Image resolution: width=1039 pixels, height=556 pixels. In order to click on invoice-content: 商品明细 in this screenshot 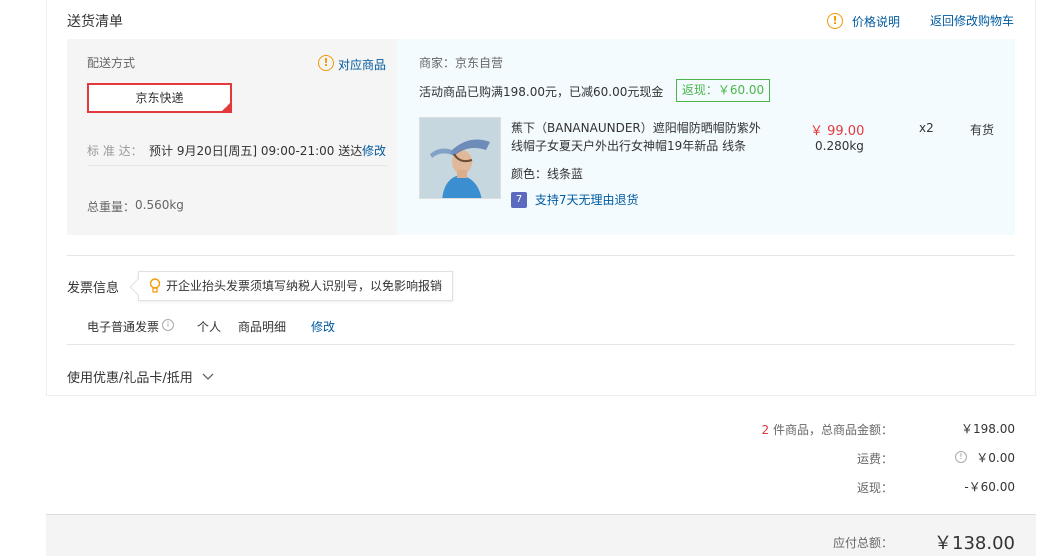, I will do `click(262, 327)`.